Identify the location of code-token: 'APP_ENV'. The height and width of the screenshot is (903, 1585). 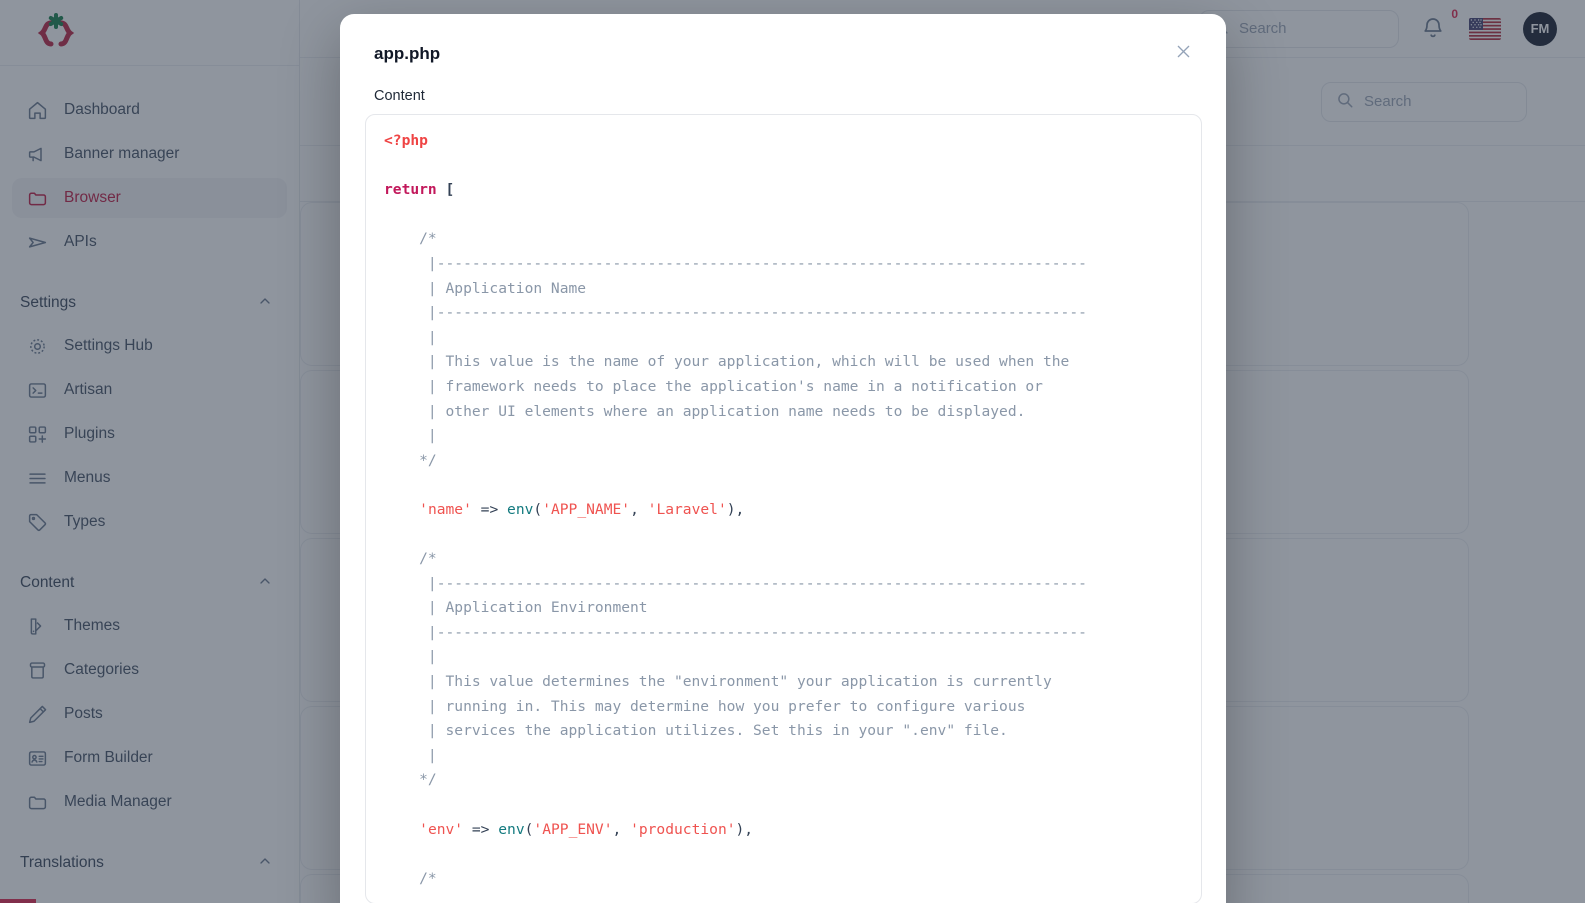
(573, 829).